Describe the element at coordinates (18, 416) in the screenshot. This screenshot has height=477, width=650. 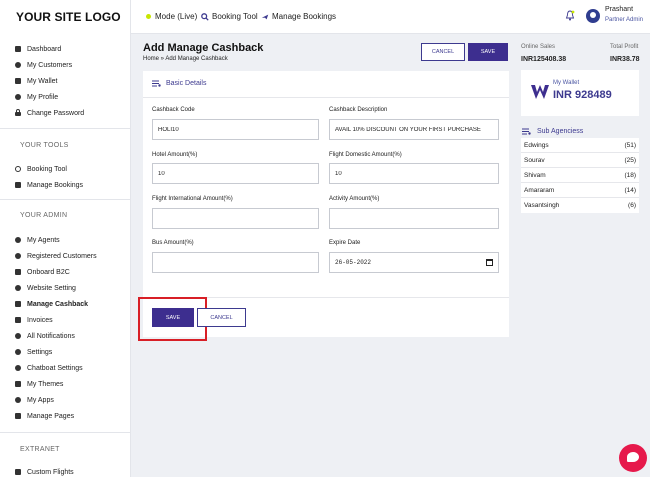
I see `pages-icon` at that location.